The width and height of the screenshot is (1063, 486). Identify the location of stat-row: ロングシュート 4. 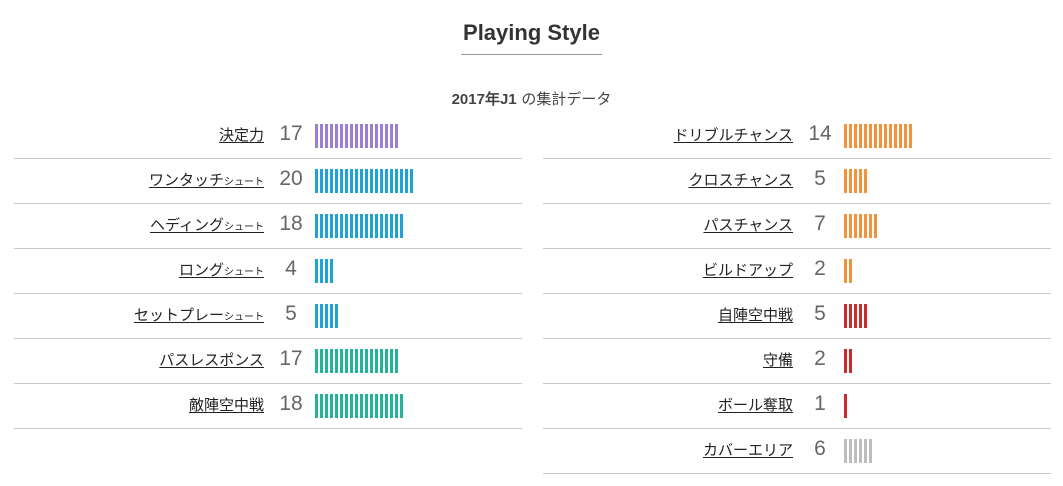
(268, 271).